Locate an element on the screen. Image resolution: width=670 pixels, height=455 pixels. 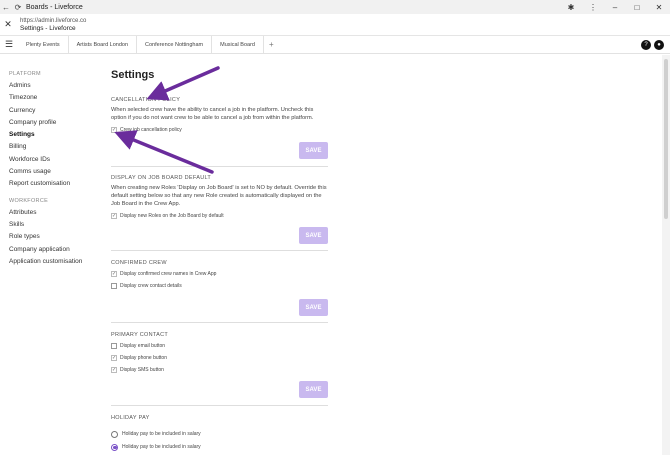
help-icon: ? is located at coordinates (646, 44).